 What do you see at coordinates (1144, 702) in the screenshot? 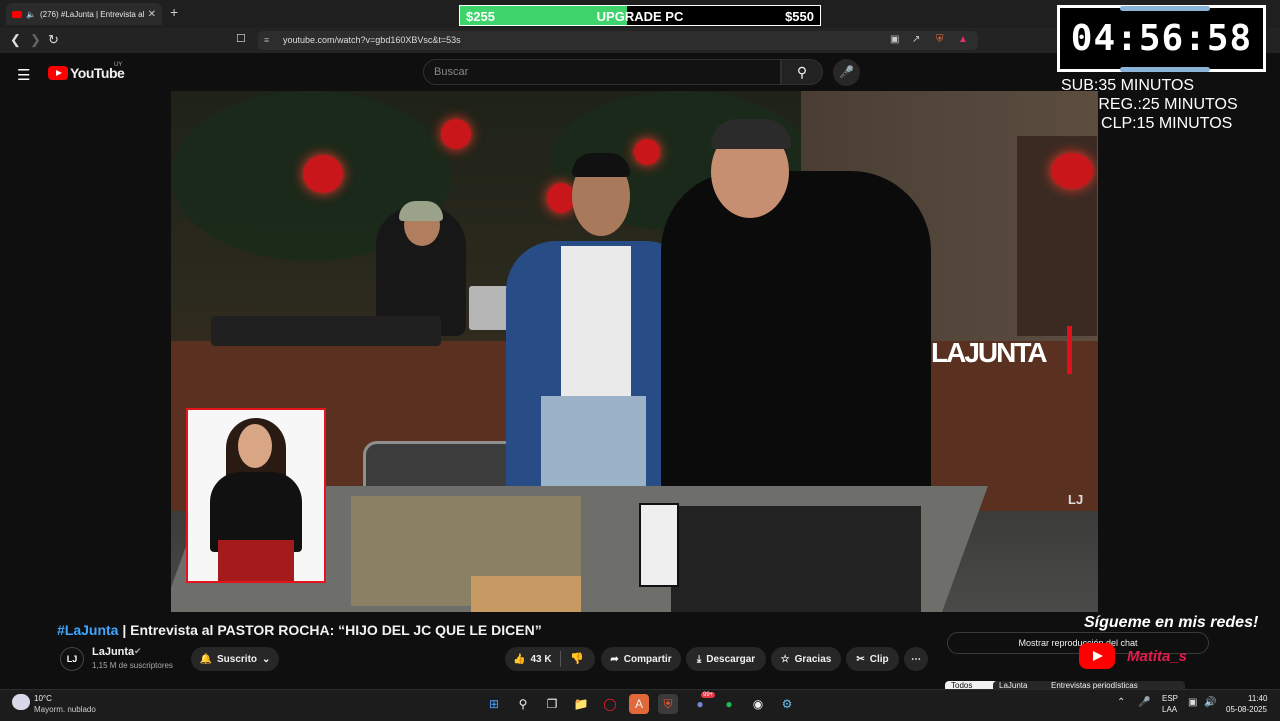
I see `microphone-tray-icon: 🎤` at bounding box center [1144, 702].